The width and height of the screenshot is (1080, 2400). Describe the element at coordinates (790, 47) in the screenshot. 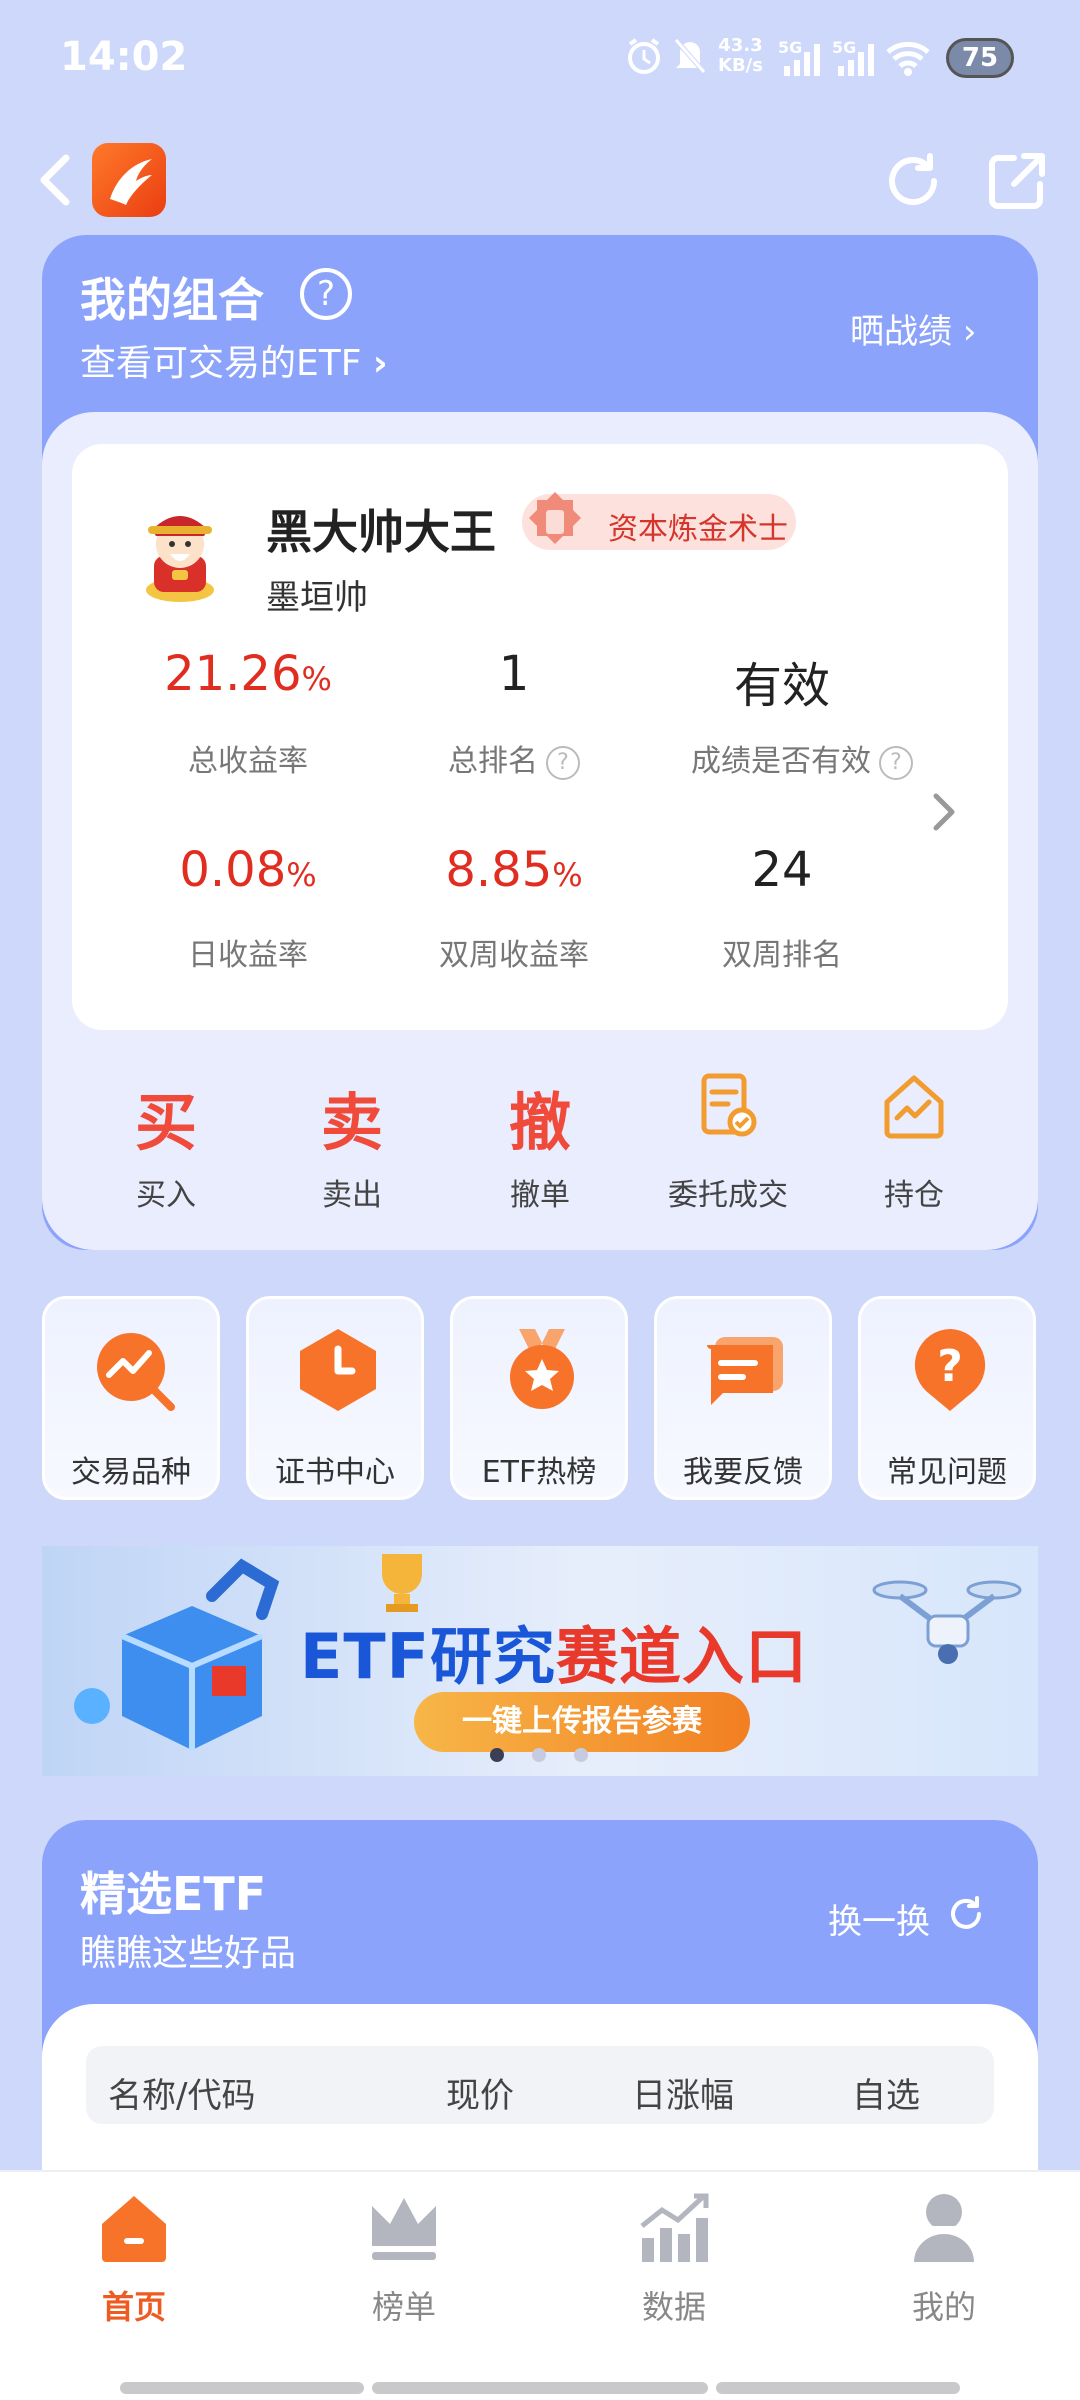

I see `signal-label: 5G` at that location.